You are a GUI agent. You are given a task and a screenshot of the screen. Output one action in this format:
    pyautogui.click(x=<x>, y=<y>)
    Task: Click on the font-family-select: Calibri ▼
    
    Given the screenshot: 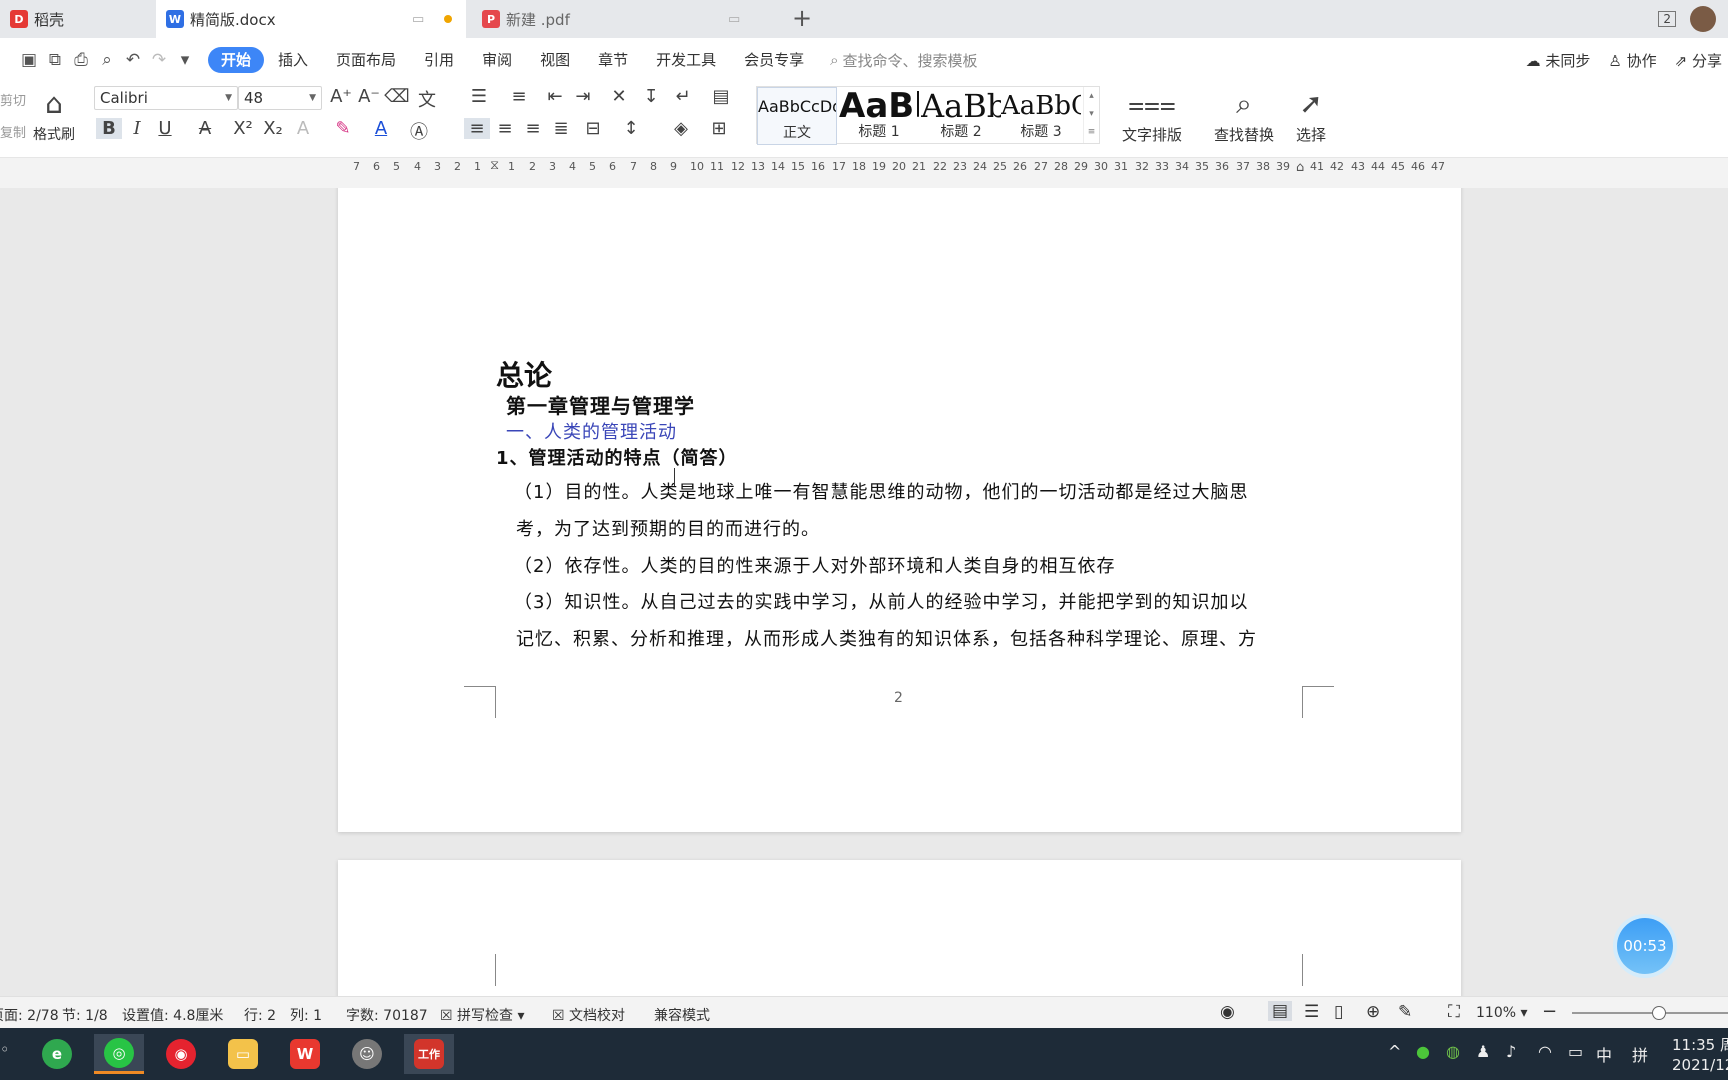 What is the action you would take?
    pyautogui.click(x=166, y=98)
    